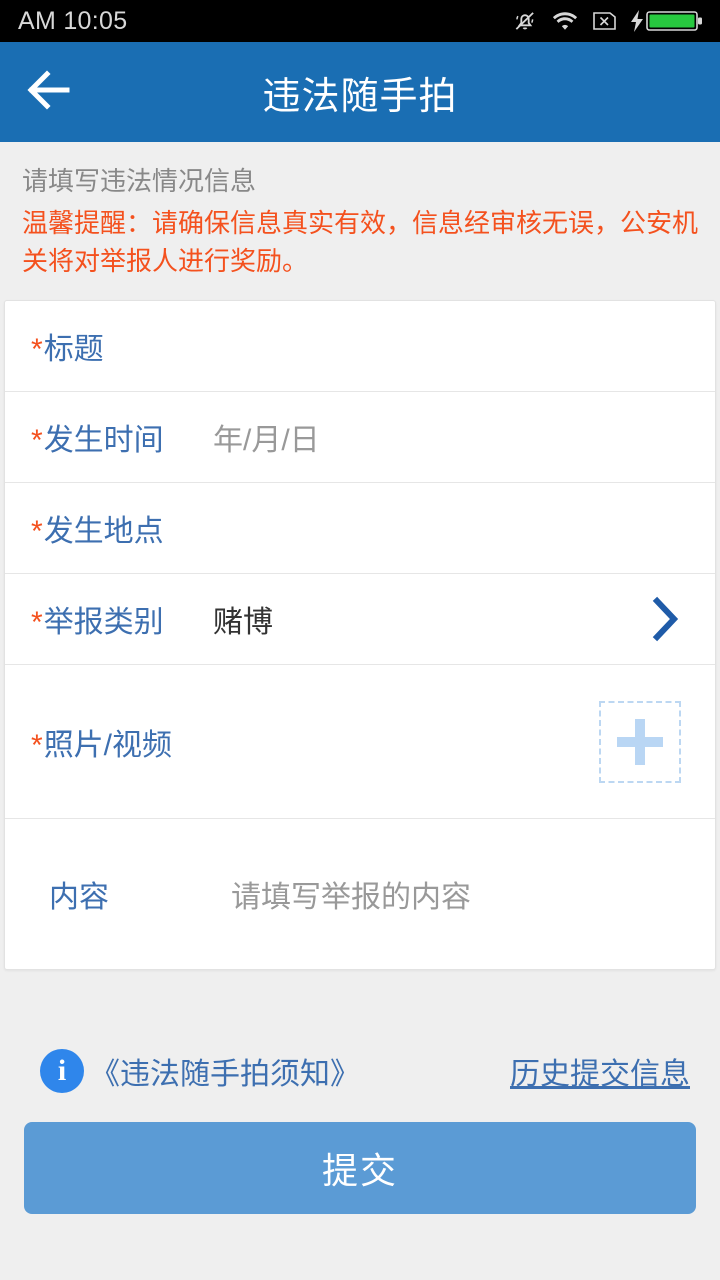  Describe the element at coordinates (455, 894) in the screenshot. I see `content-textarea: 请填写举报的内容` at that location.